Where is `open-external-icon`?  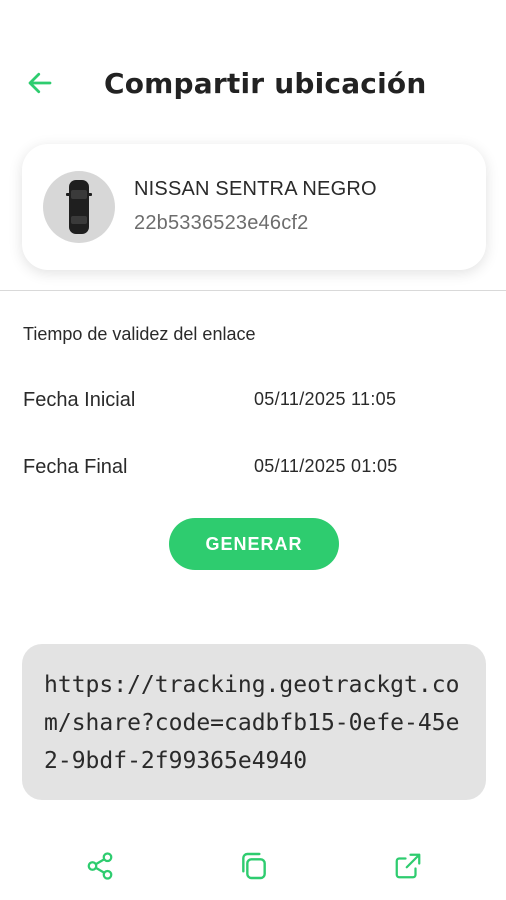 open-external-icon is located at coordinates (408, 866).